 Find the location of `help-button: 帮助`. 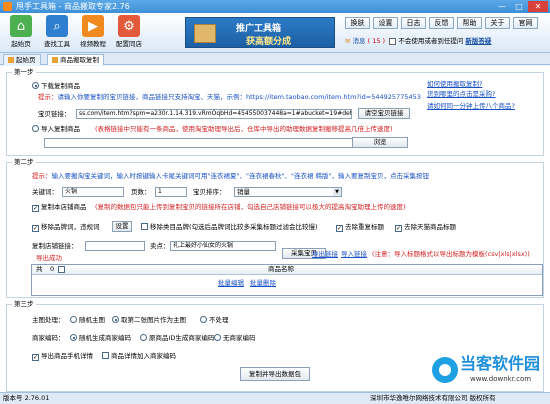

help-button: 帮助 is located at coordinates (469, 23).